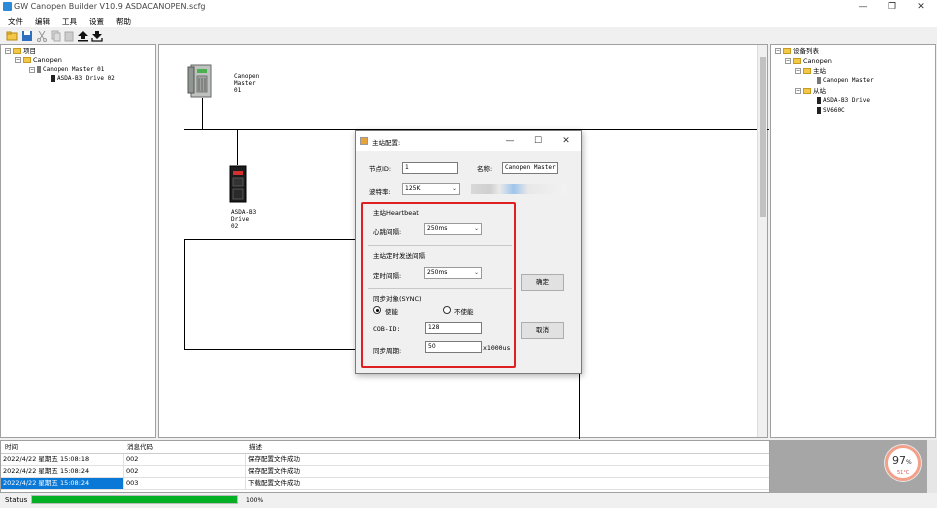 The height and width of the screenshot is (508, 937). Describe the element at coordinates (497, 348) in the screenshot. I see `sync-period-unit: x1000us` at that location.